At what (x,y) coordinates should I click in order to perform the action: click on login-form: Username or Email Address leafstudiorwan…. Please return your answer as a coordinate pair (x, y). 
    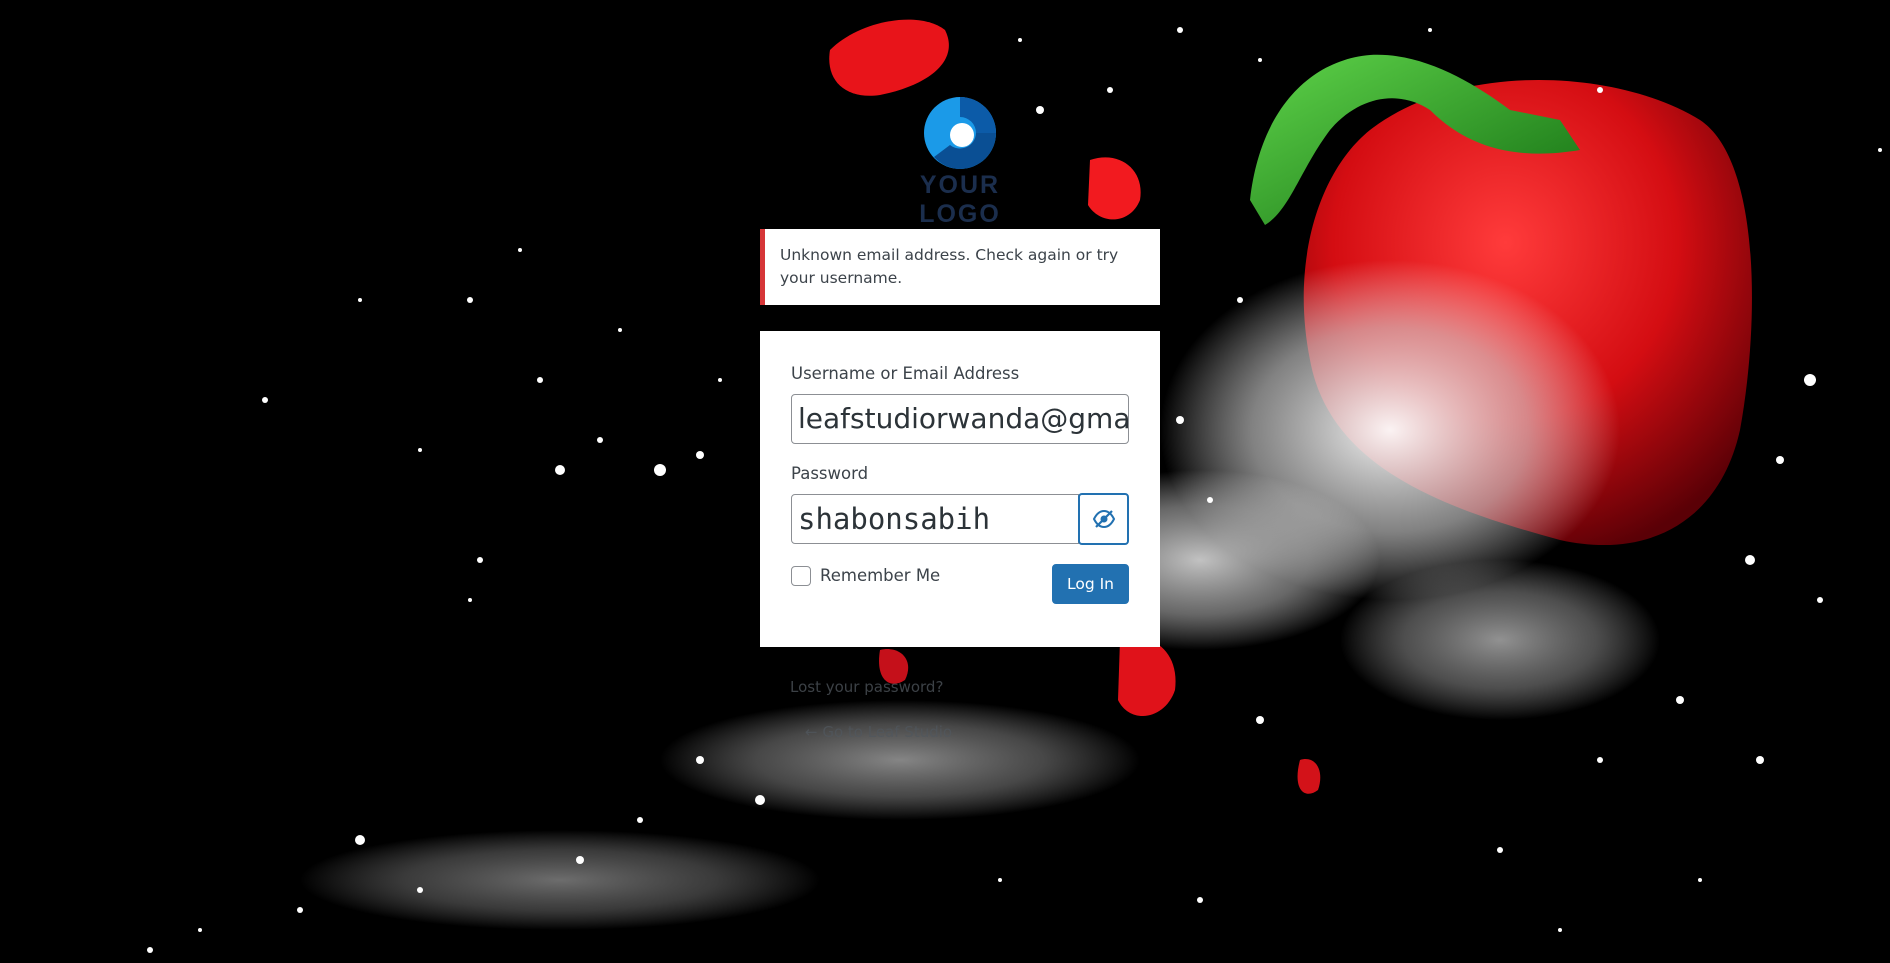
    Looking at the image, I should click on (960, 489).